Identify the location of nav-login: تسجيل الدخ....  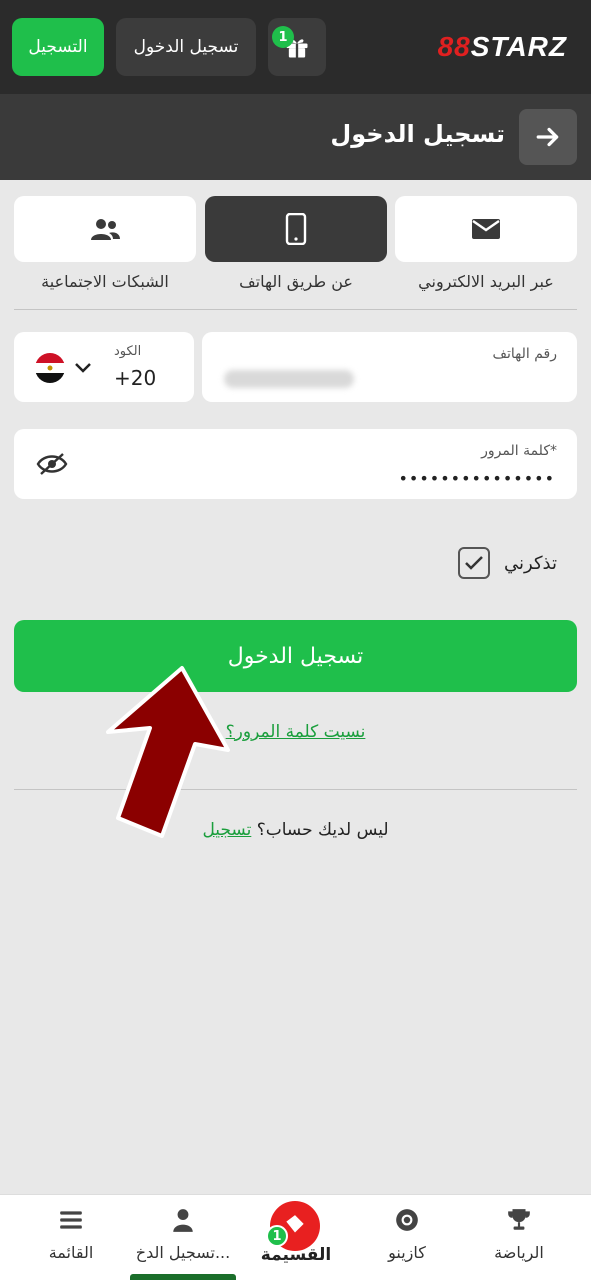
(183, 1234).